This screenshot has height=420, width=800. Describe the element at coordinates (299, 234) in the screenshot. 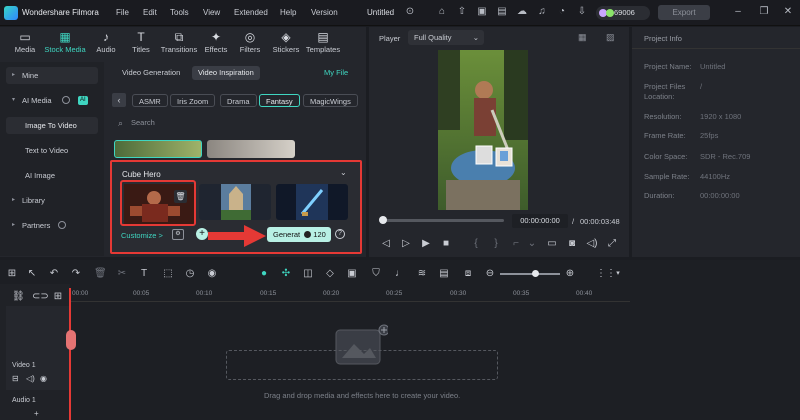

I see `generate-button: Generat 120` at that location.